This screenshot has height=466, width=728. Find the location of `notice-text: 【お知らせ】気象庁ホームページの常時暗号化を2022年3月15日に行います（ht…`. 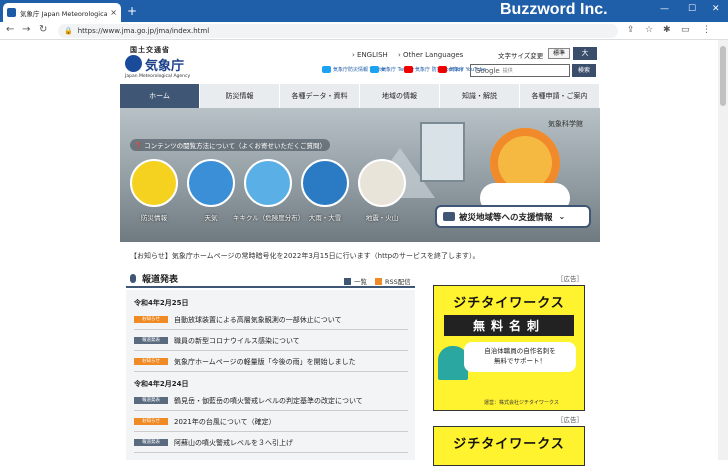

notice-text: 【お知らせ】気象庁ホームページの常時暗号化を2022年3月15日に行います（ht… is located at coordinates (305, 256).